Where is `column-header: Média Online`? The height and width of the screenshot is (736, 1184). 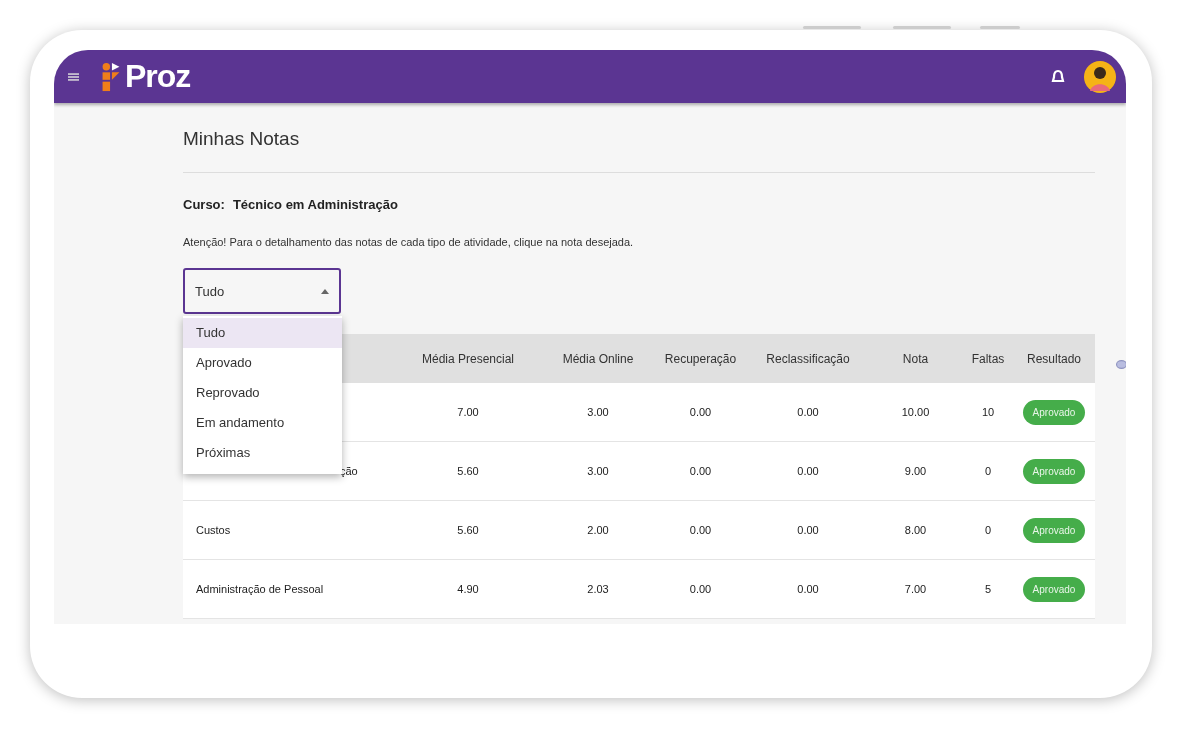 column-header: Média Online is located at coordinates (598, 358).